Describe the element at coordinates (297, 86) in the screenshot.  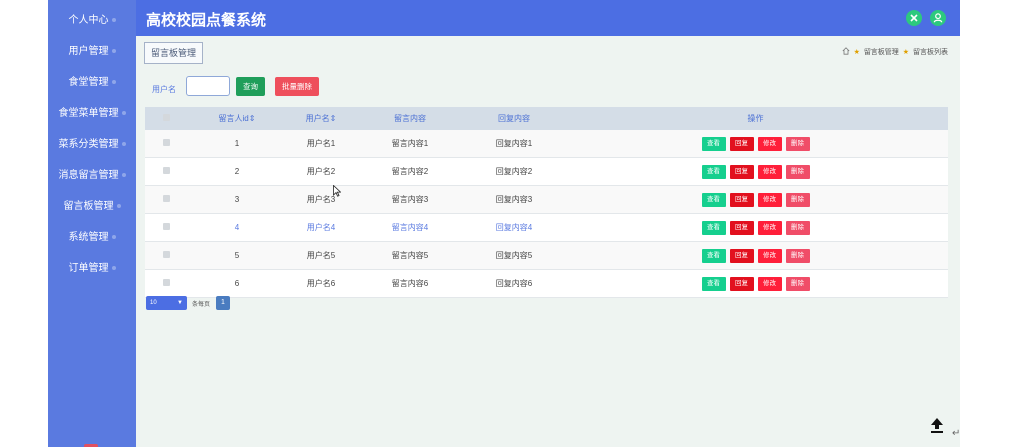
I see `batch-delete-button: 批量删除` at that location.